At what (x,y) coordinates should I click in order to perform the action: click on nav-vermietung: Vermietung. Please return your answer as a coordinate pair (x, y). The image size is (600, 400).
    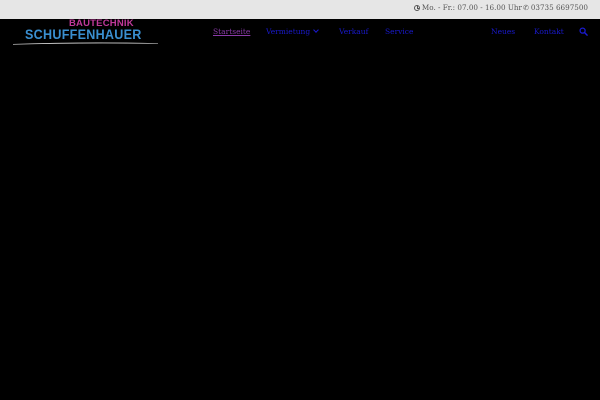
    Looking at the image, I should click on (293, 31).